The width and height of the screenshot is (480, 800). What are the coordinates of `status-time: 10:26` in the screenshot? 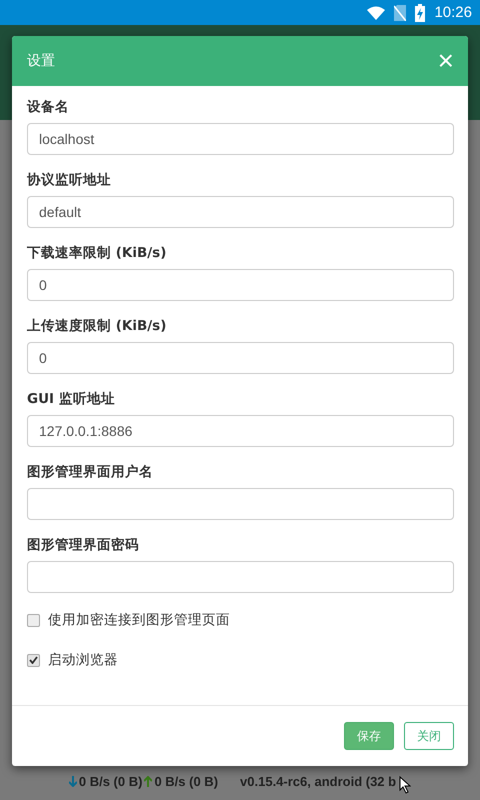 It's located at (453, 12).